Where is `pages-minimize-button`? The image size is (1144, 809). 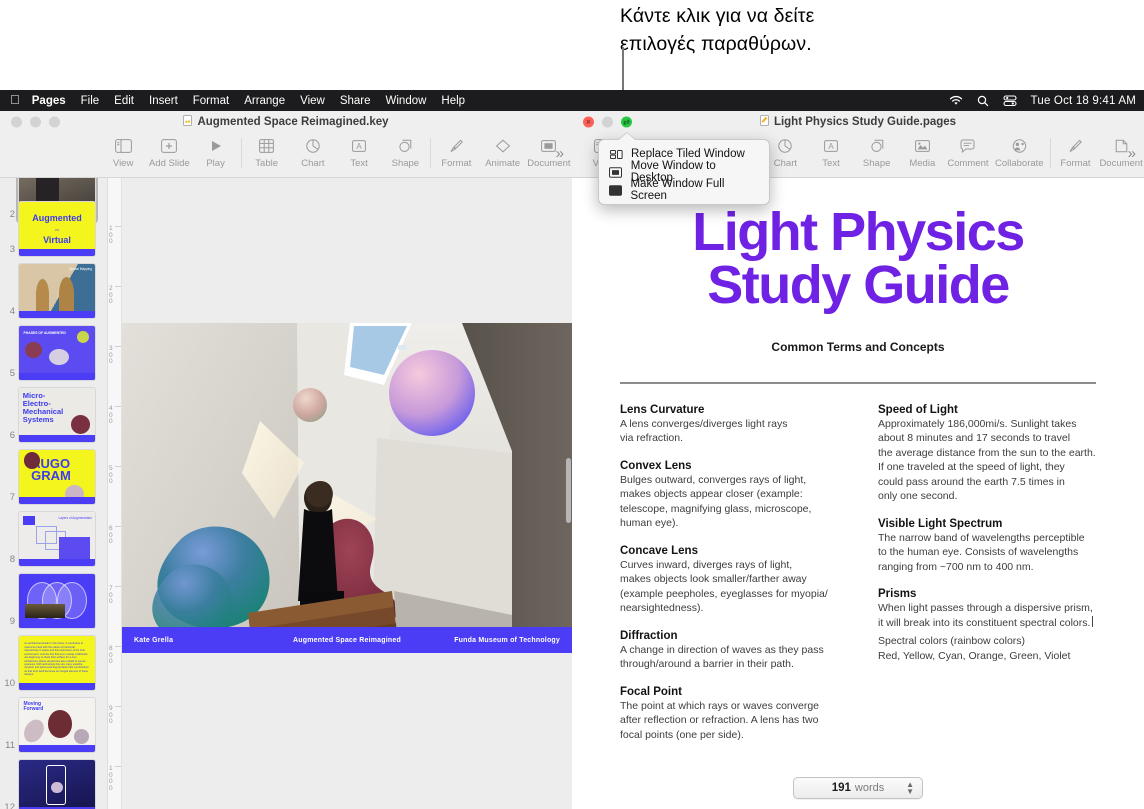 pages-minimize-button is located at coordinates (607, 122).